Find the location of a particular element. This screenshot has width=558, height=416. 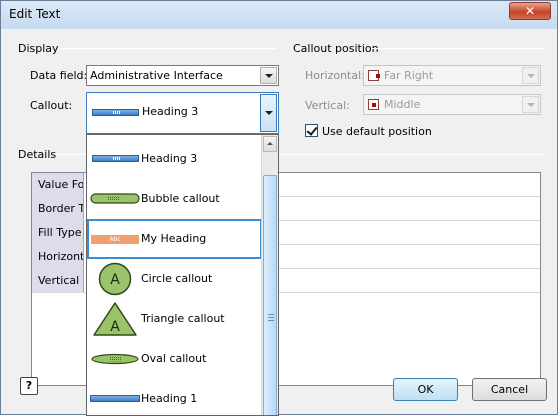

ok-button: OK is located at coordinates (425, 389).